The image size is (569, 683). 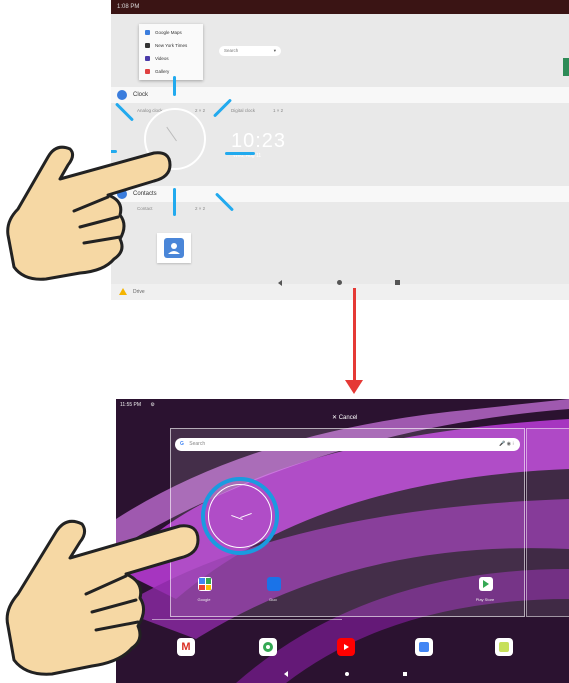 I want to click on settings-gear-icon: ⚙, so click(x=152, y=405).